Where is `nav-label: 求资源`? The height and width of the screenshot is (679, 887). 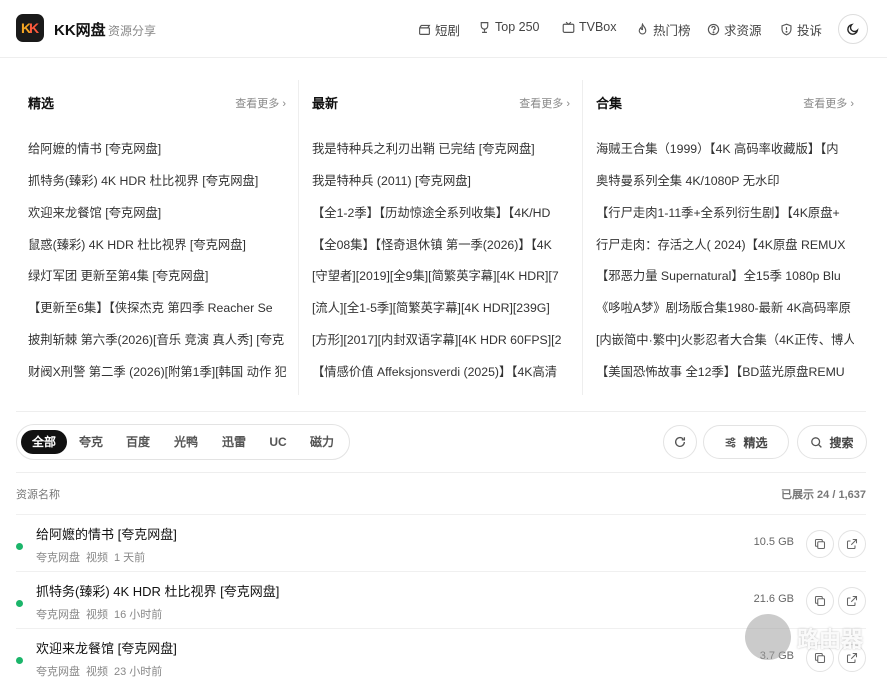
nav-label: 求资源 is located at coordinates (743, 31).